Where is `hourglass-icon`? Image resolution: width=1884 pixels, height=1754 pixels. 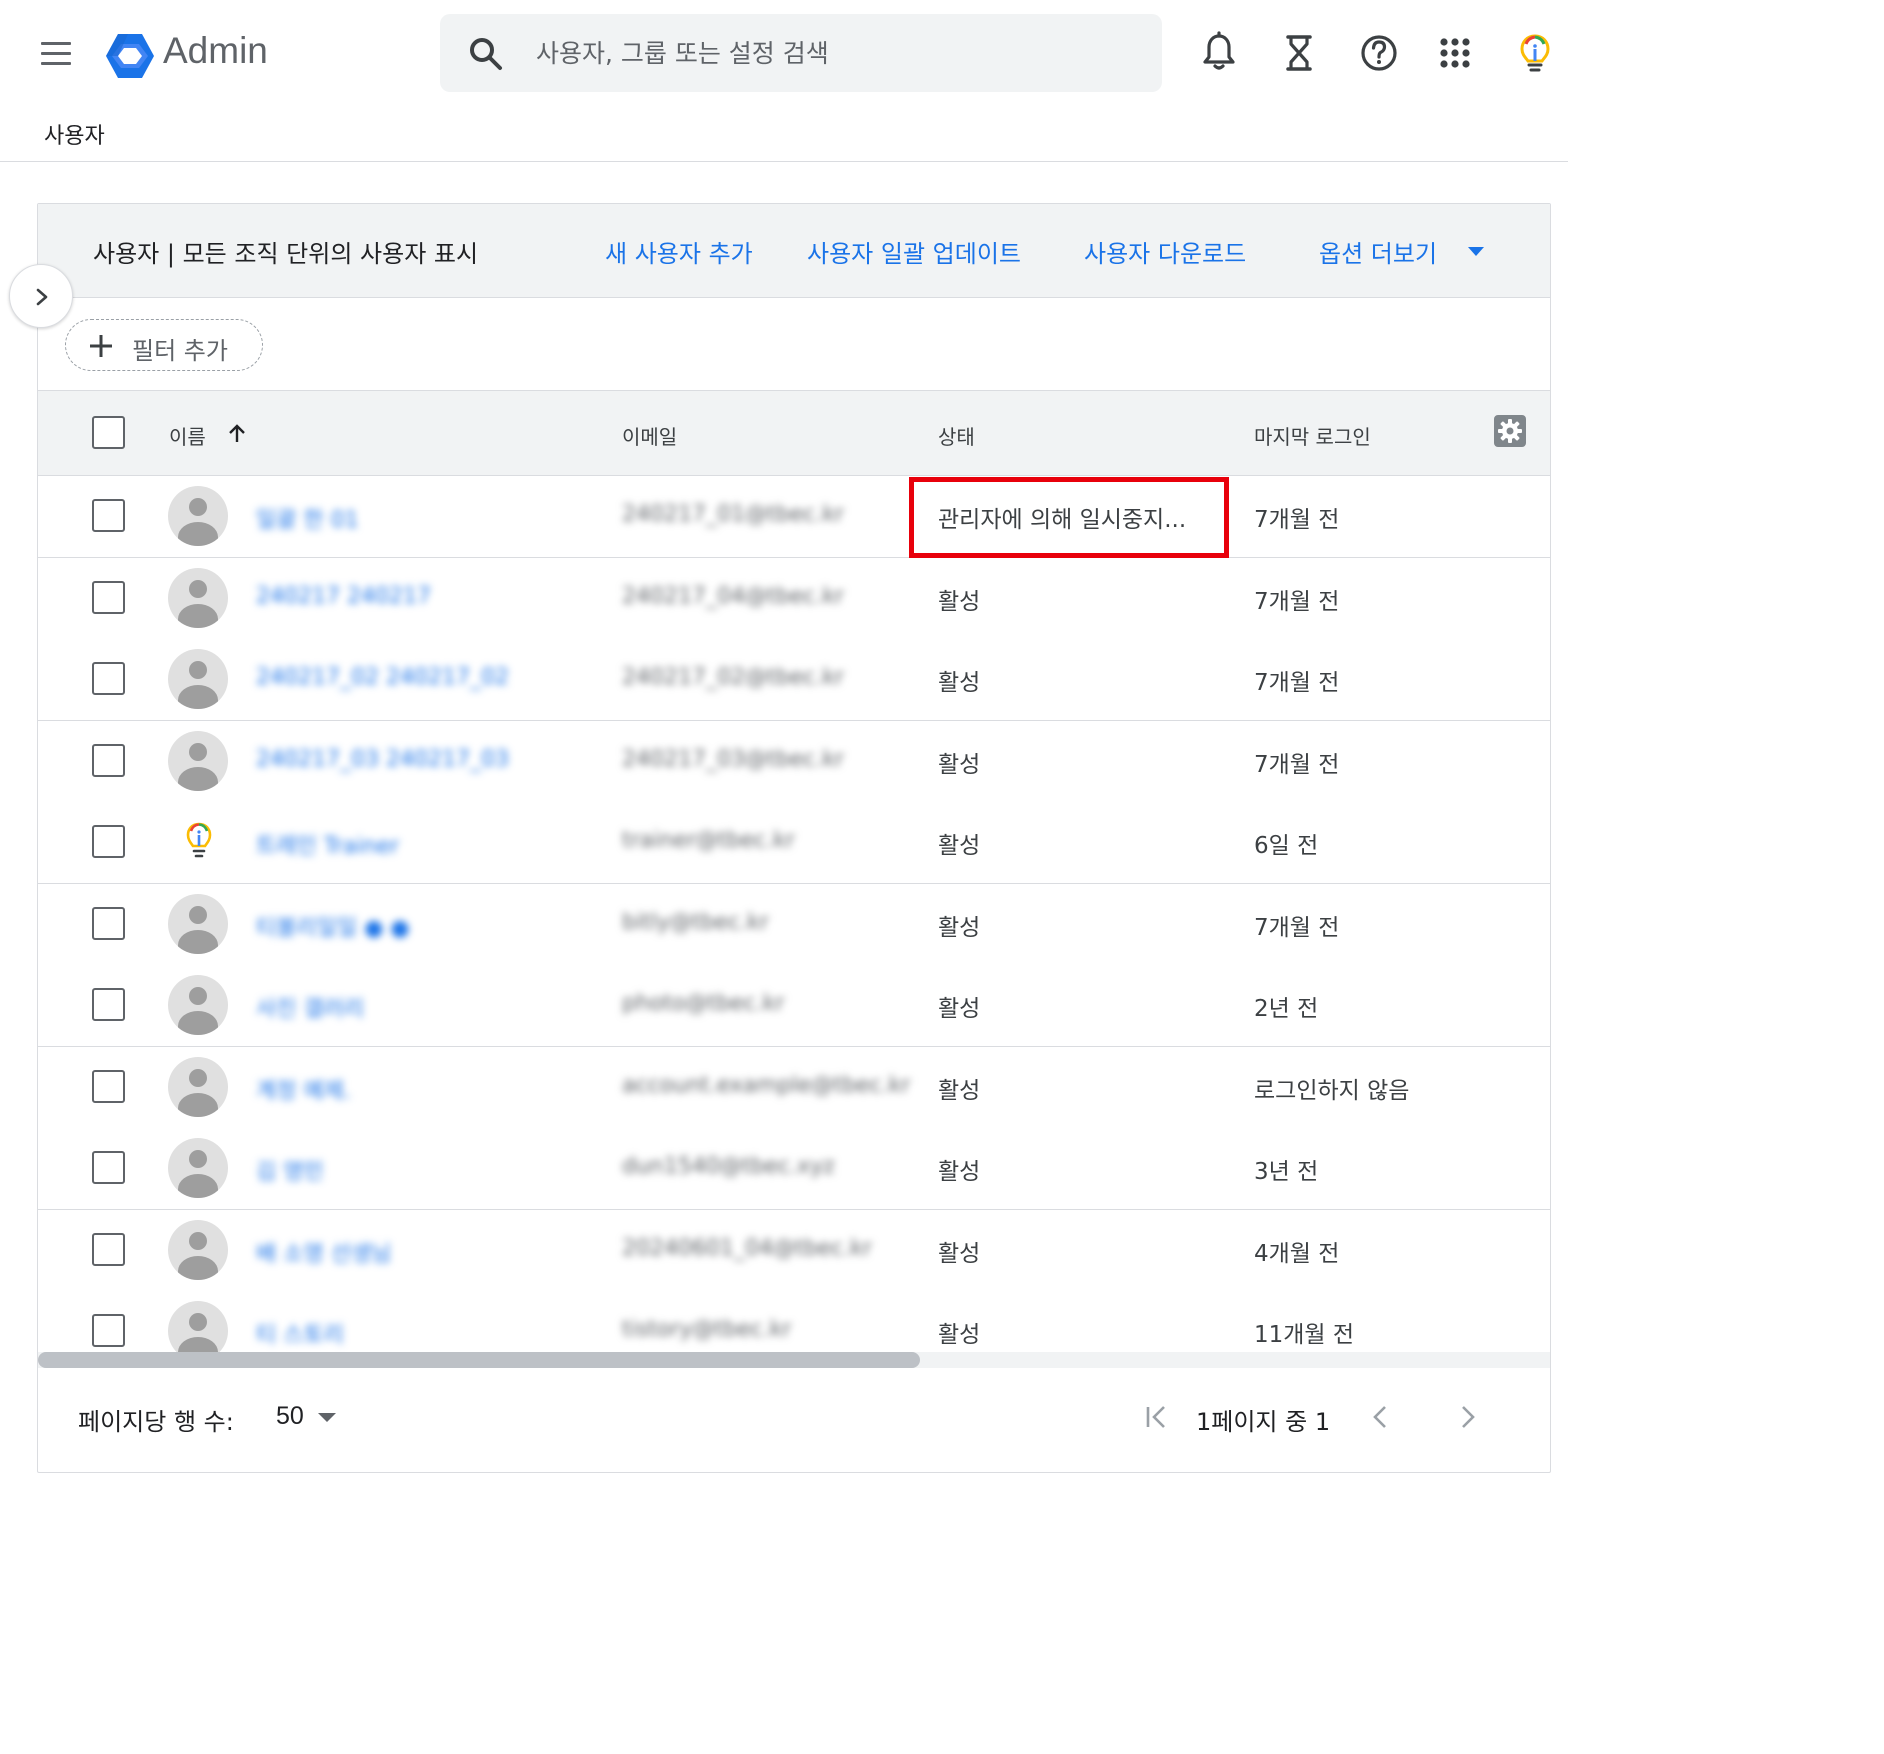 hourglass-icon is located at coordinates (1299, 53).